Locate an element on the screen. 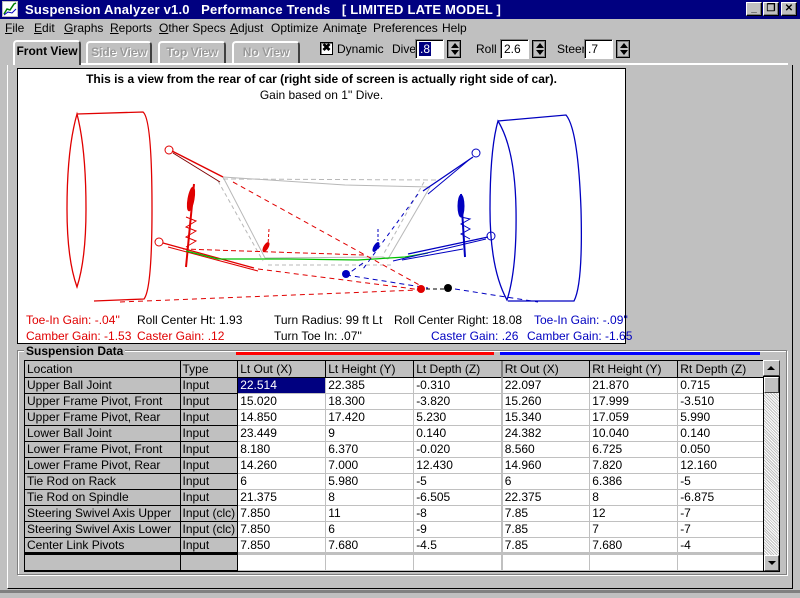 This screenshot has height=598, width=800. tab-side-view: Side View is located at coordinates (119, 52).